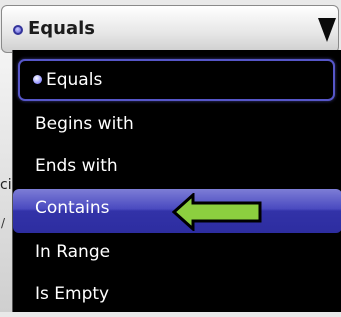 The width and height of the screenshot is (341, 317). What do you see at coordinates (72, 294) in the screenshot?
I see `option-label: Is Empty` at bounding box center [72, 294].